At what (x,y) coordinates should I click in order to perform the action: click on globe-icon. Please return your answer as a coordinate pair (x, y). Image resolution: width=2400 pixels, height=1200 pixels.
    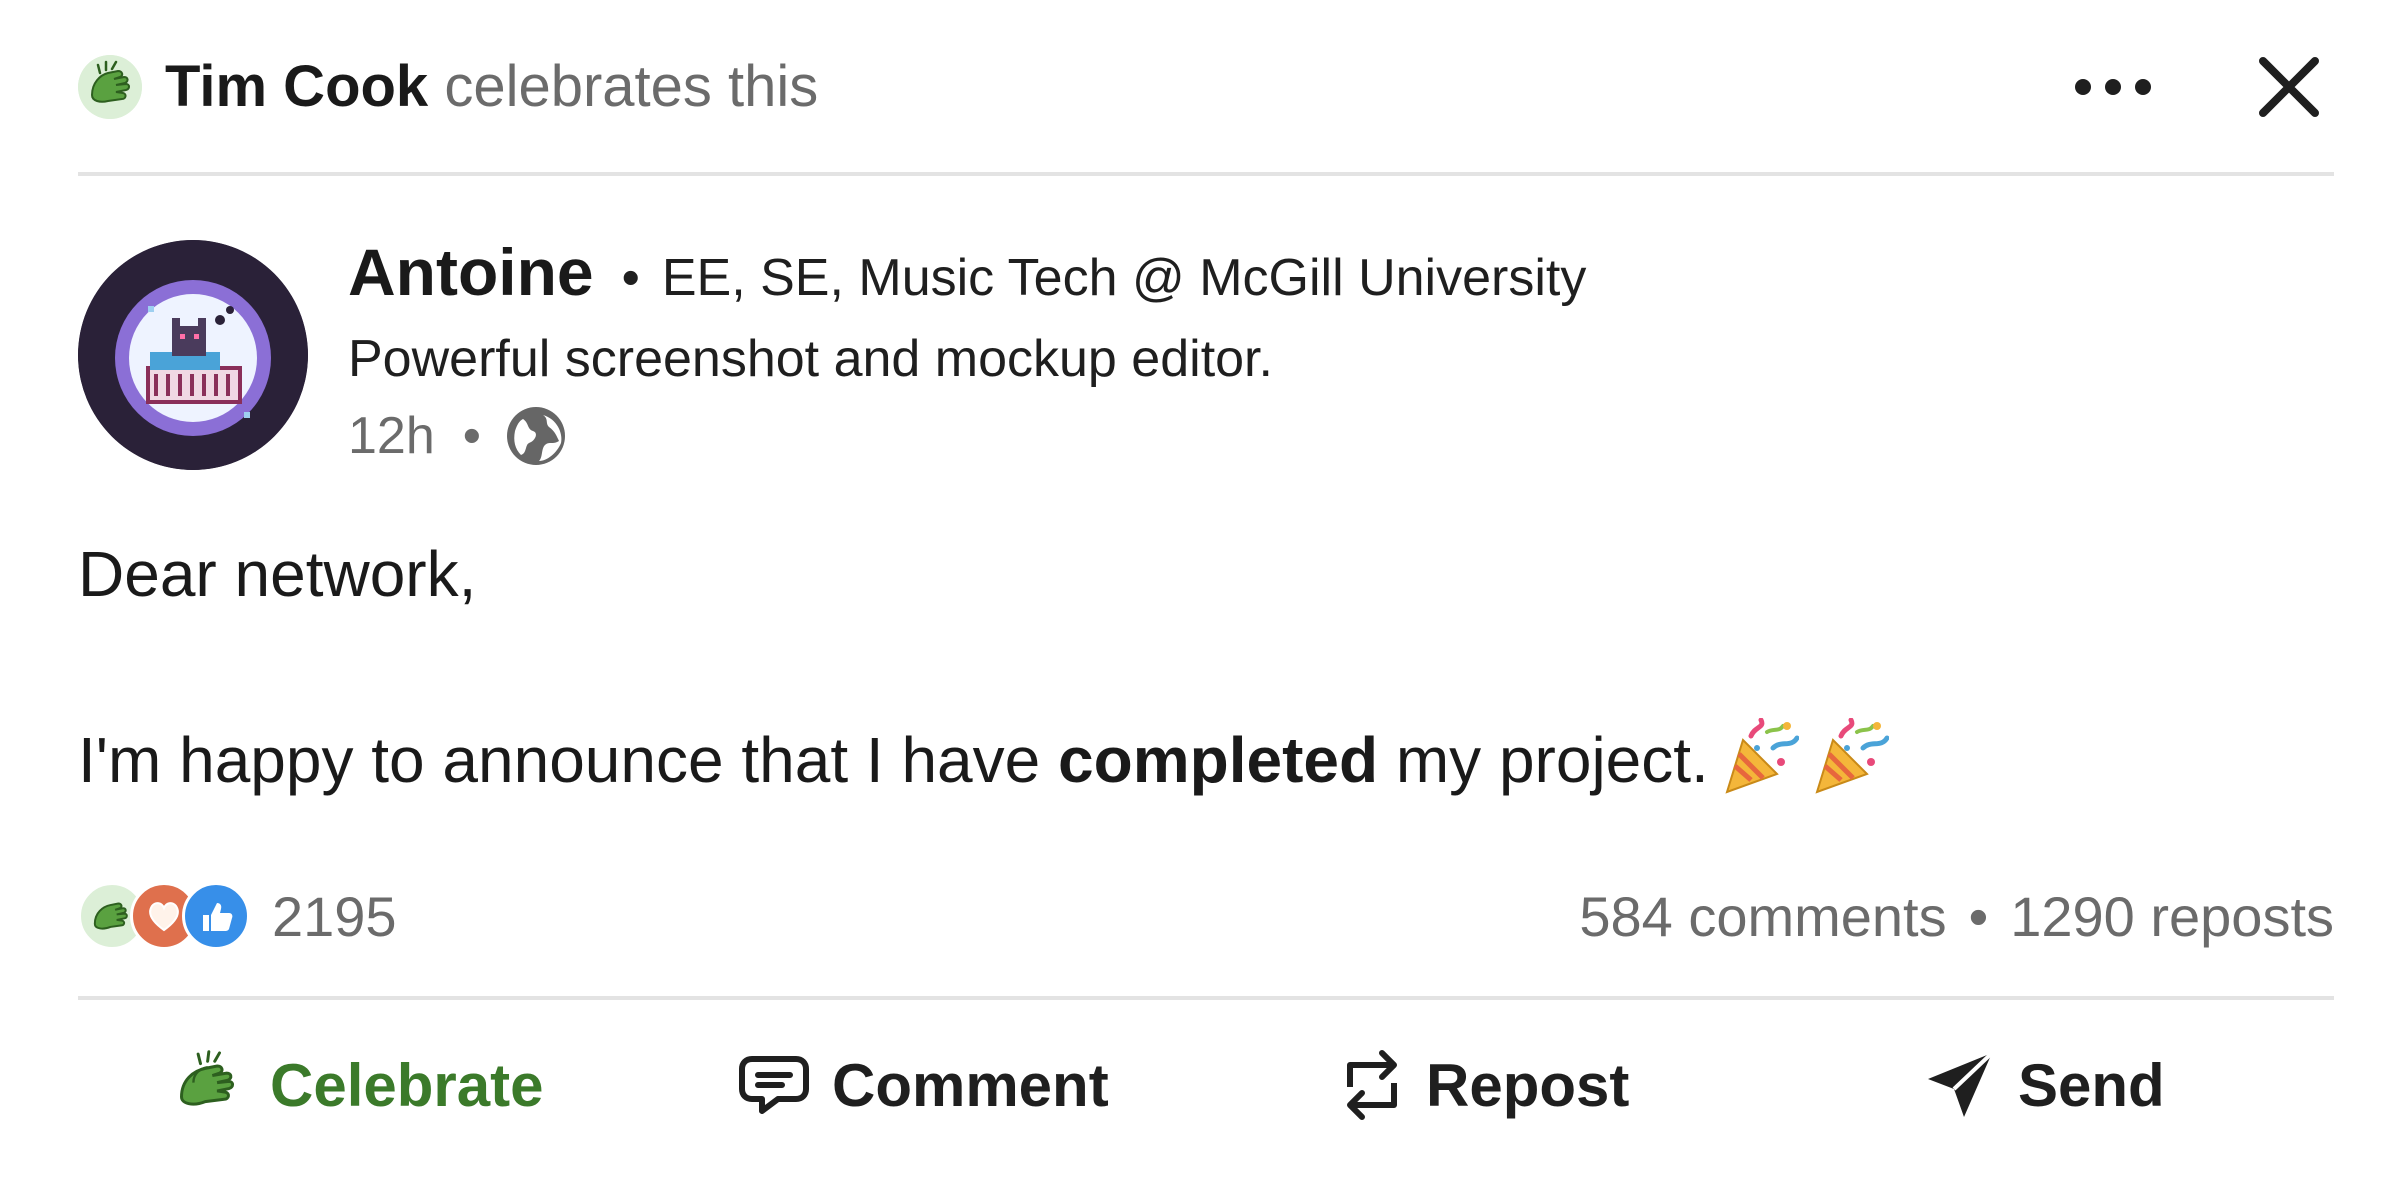
    Looking at the image, I should click on (535, 436).